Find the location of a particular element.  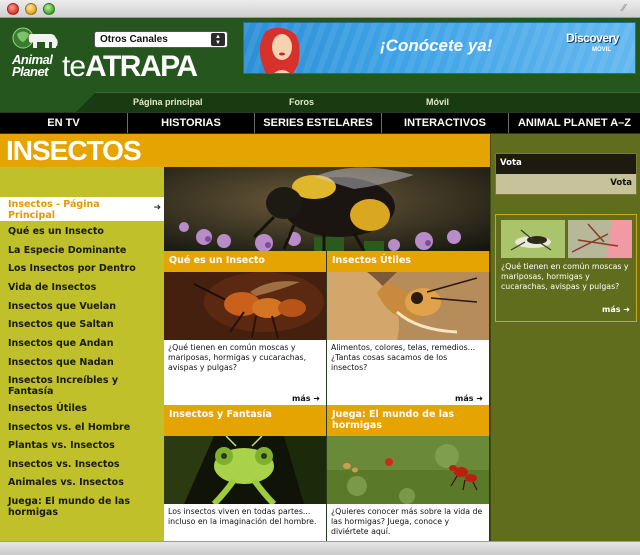

tile-title: Insectos Útiles is located at coordinates (408, 261).